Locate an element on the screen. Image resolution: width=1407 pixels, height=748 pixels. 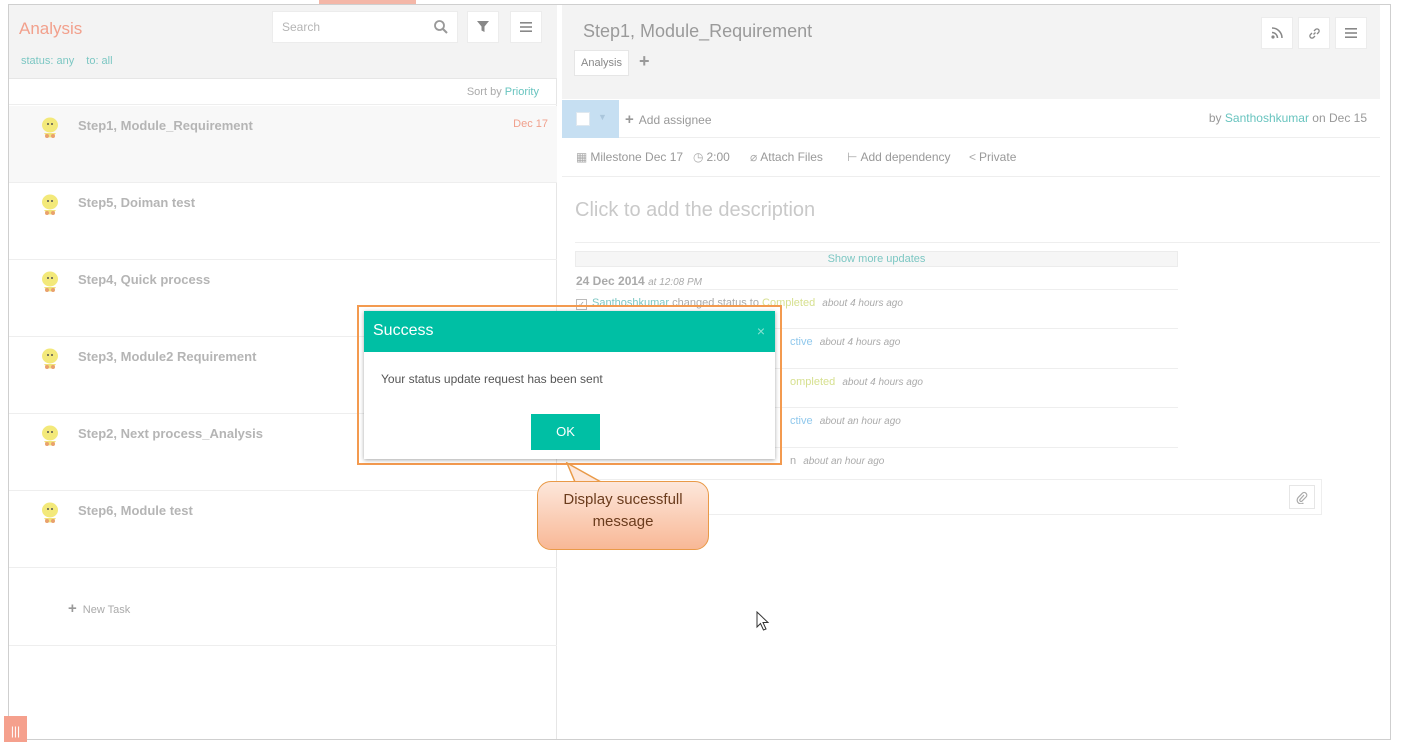
task-row: Step1, Module_Requirement Dec 17 is located at coordinates (283, 144).